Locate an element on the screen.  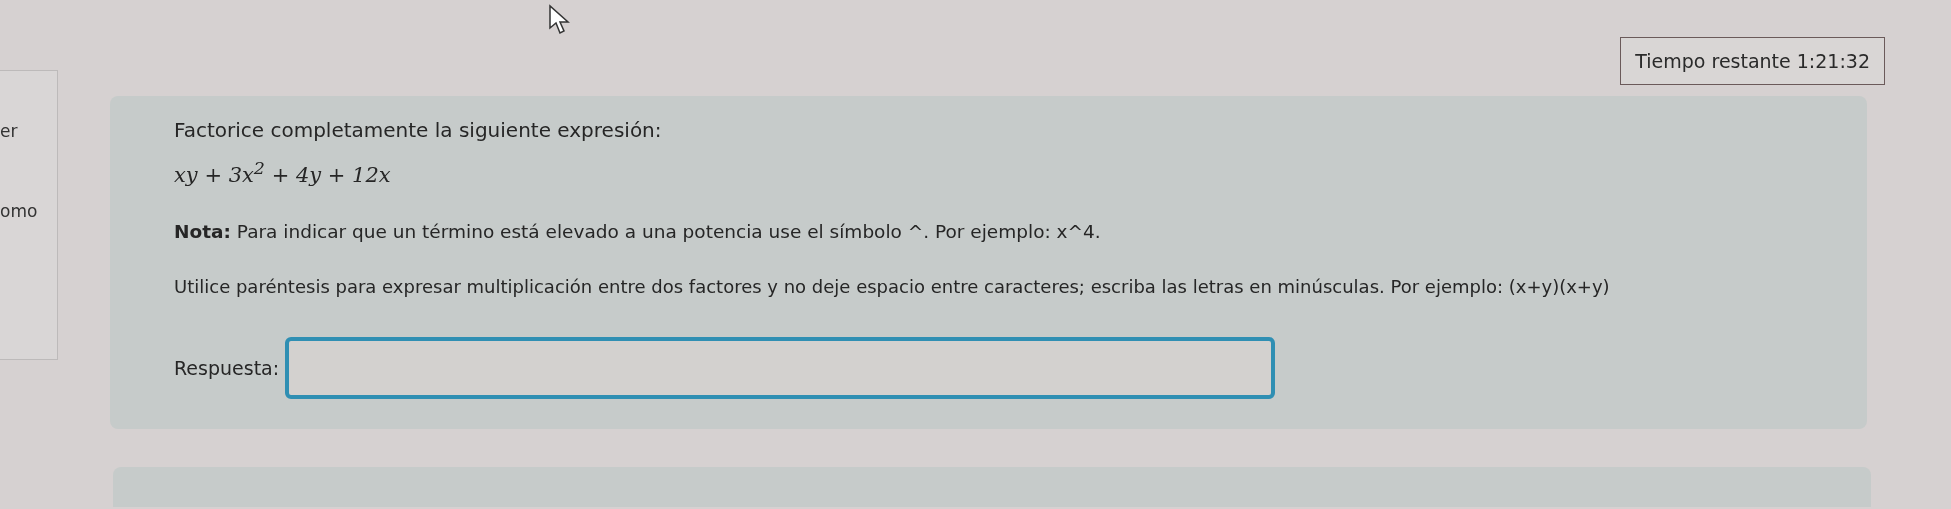
instruction-text: Utilice paréntesis para expresar multiplicación entre dos factores y no deje espacio entre caracteres; escriba las letras en minúsculas. Por ejemplo: (x+y)(x+y) is located at coordinates (892, 286).